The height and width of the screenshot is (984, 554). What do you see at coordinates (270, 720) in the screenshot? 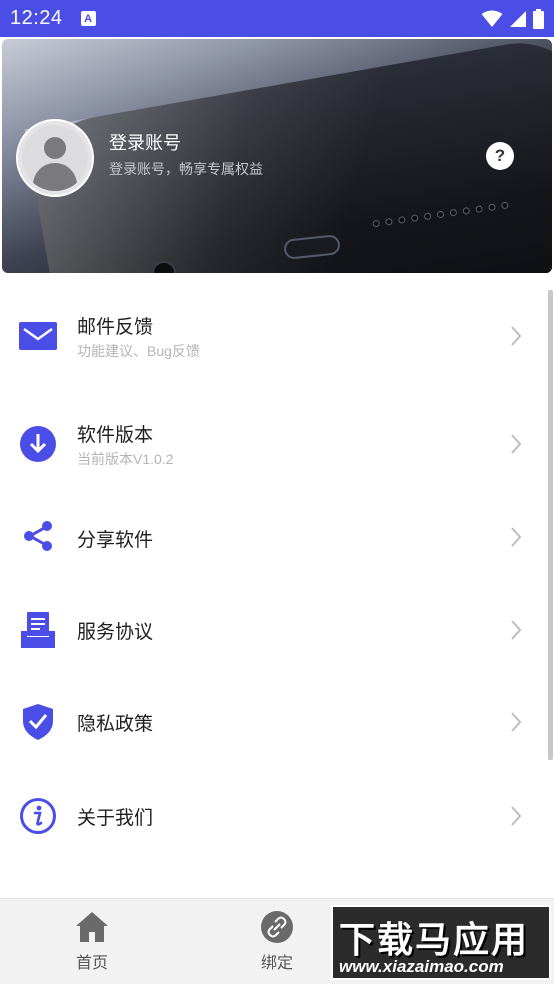
I see `menu-item-privacy-policy: 隐私政策` at bounding box center [270, 720].